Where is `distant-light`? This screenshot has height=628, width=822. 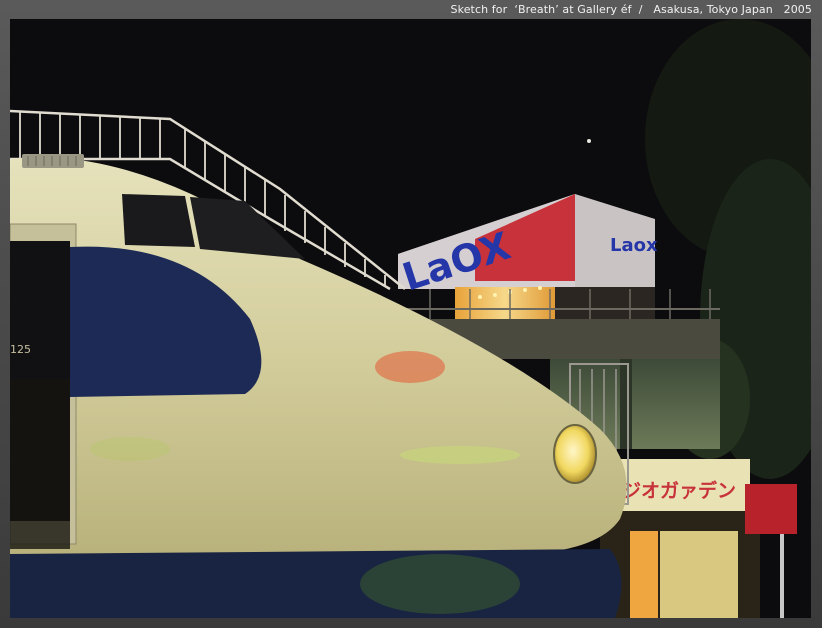
distant-light is located at coordinates (589, 141).